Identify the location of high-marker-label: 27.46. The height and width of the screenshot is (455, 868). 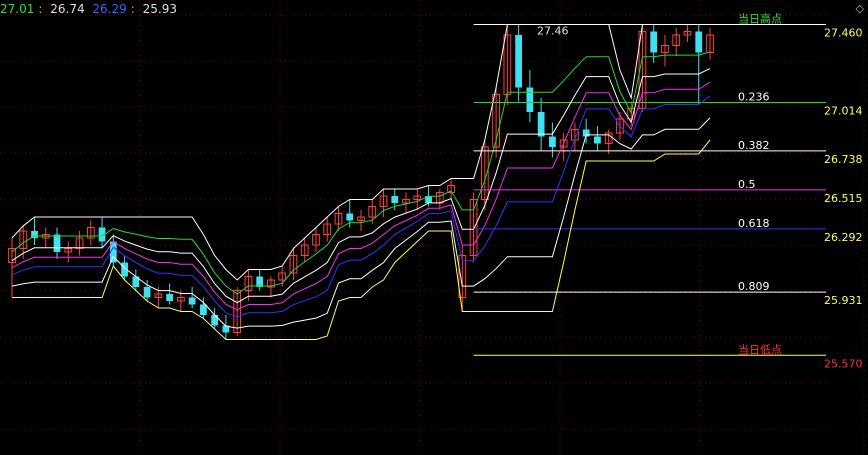
(553, 31).